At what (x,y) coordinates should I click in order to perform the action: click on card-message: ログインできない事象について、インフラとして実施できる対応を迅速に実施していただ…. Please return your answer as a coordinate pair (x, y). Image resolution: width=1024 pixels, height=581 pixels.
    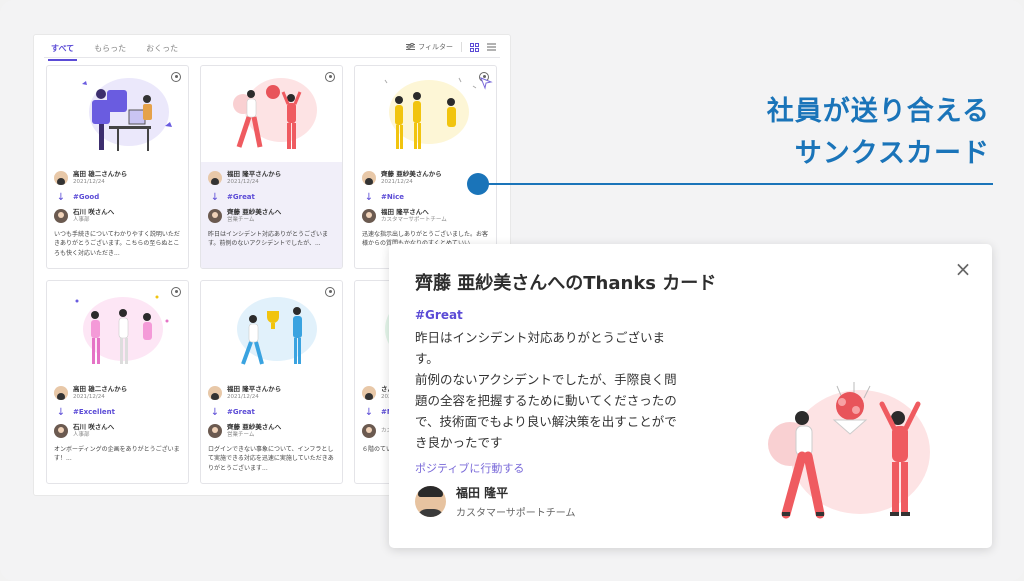
    Looking at the image, I should click on (271, 459).